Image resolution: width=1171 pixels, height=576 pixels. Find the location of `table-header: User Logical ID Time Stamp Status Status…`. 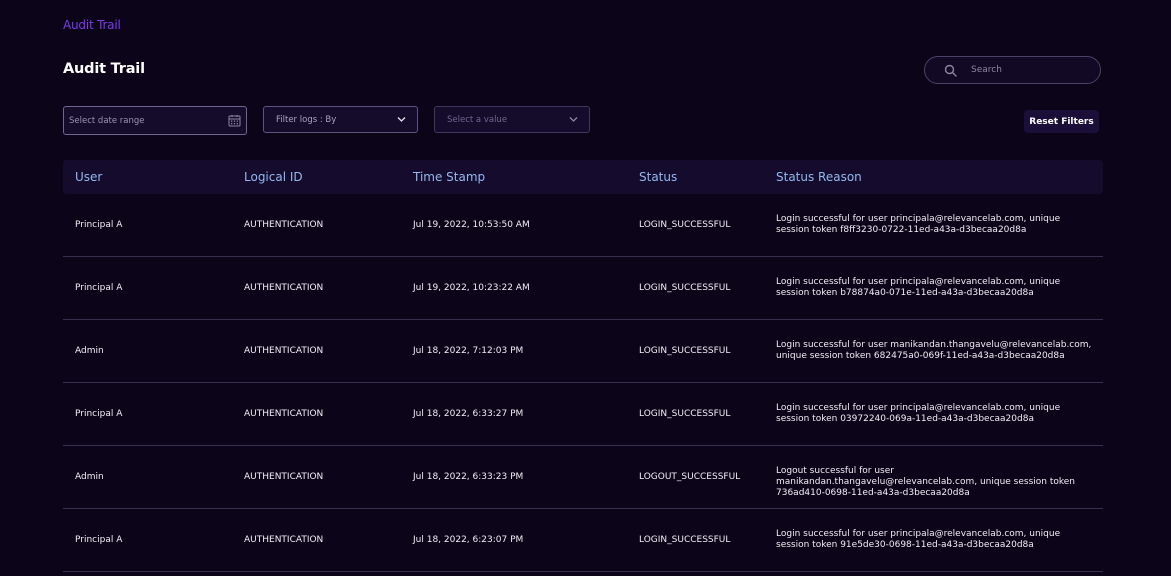

table-header: User Logical ID Time Stamp Status Status… is located at coordinates (583, 177).